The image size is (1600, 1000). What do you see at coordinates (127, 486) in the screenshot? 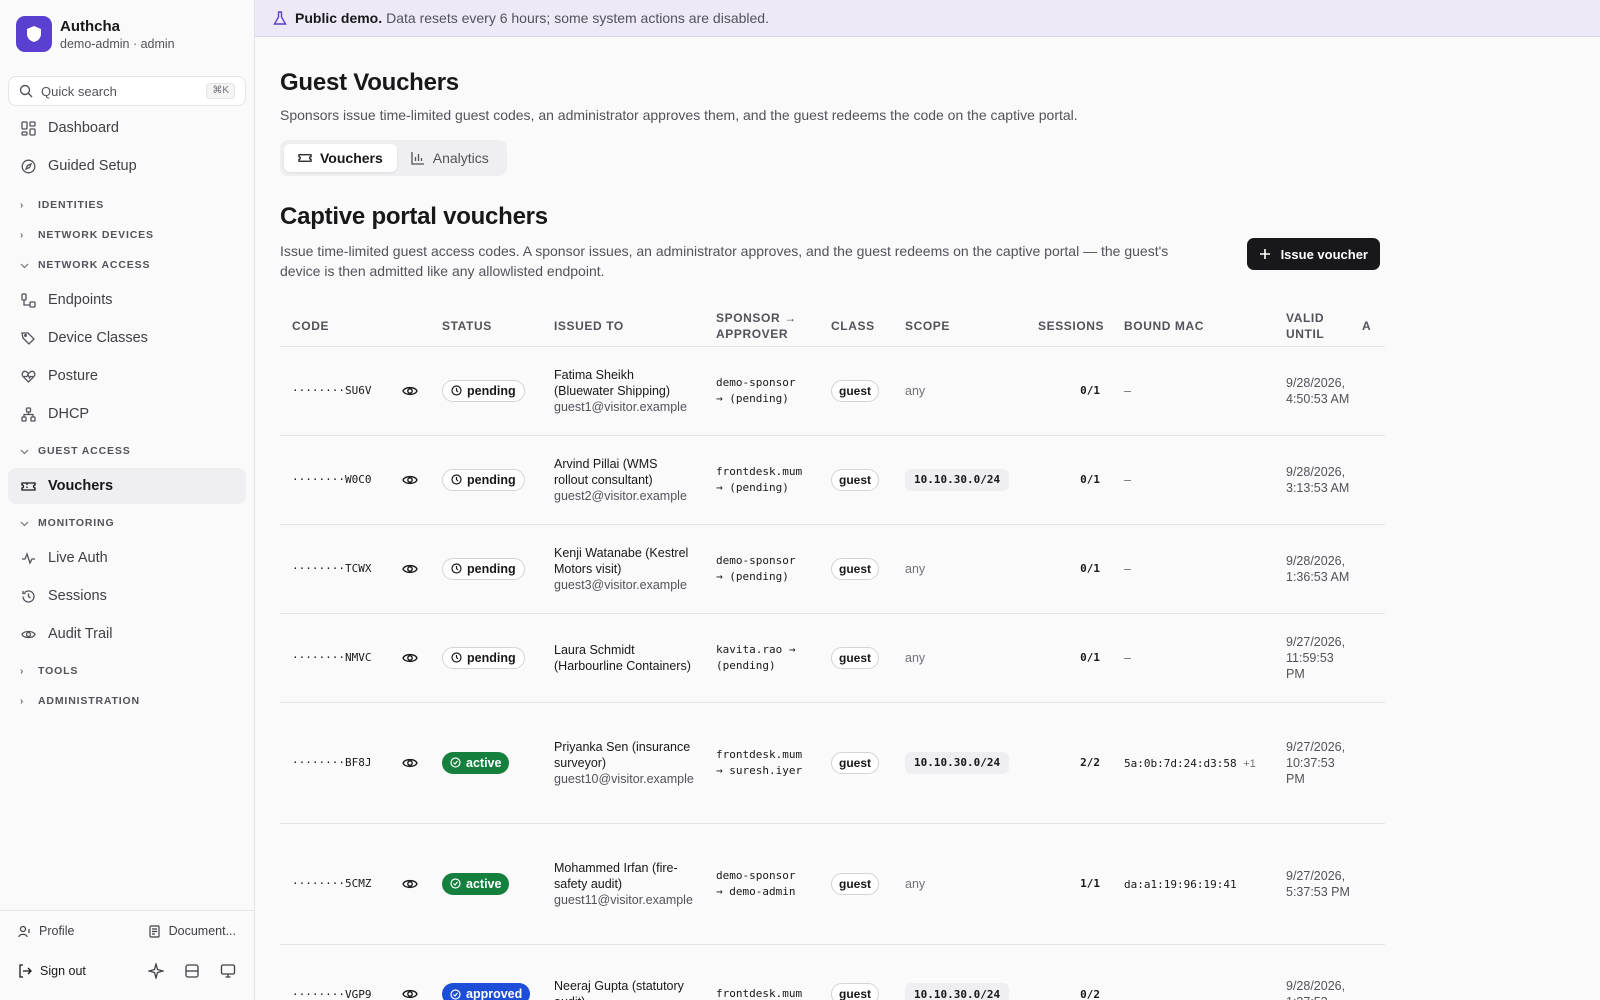
I see `sidebar-item-vouchers: Vouchers` at bounding box center [127, 486].